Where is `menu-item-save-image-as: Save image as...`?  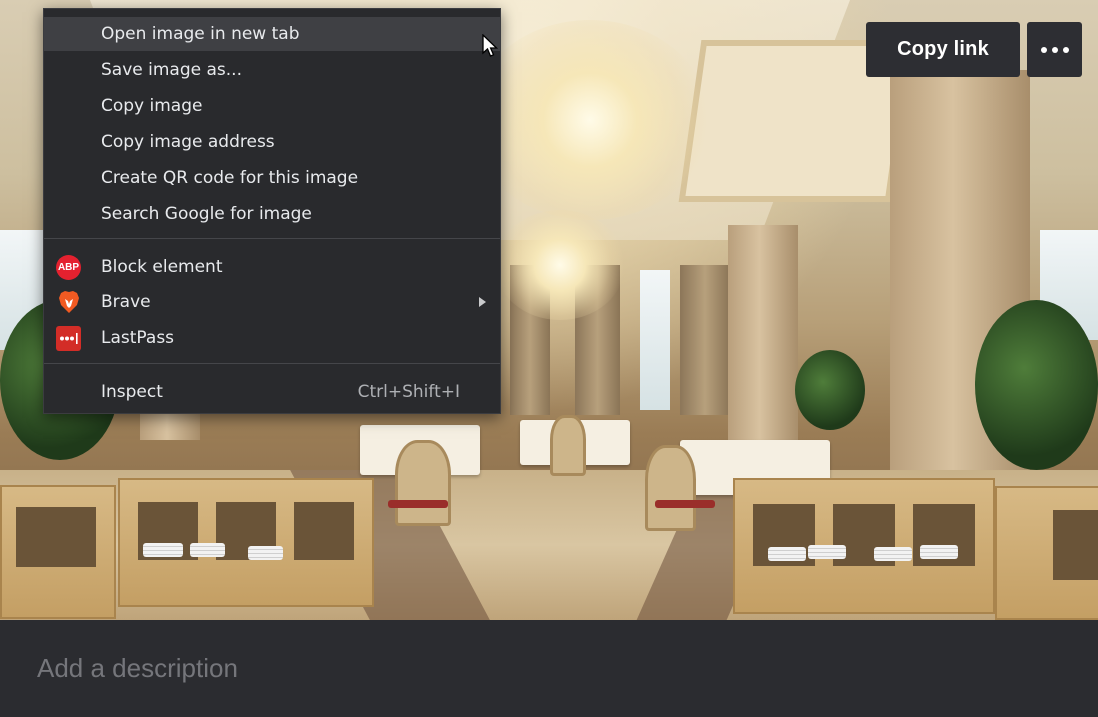 menu-item-save-image-as: Save image as... is located at coordinates (272, 70).